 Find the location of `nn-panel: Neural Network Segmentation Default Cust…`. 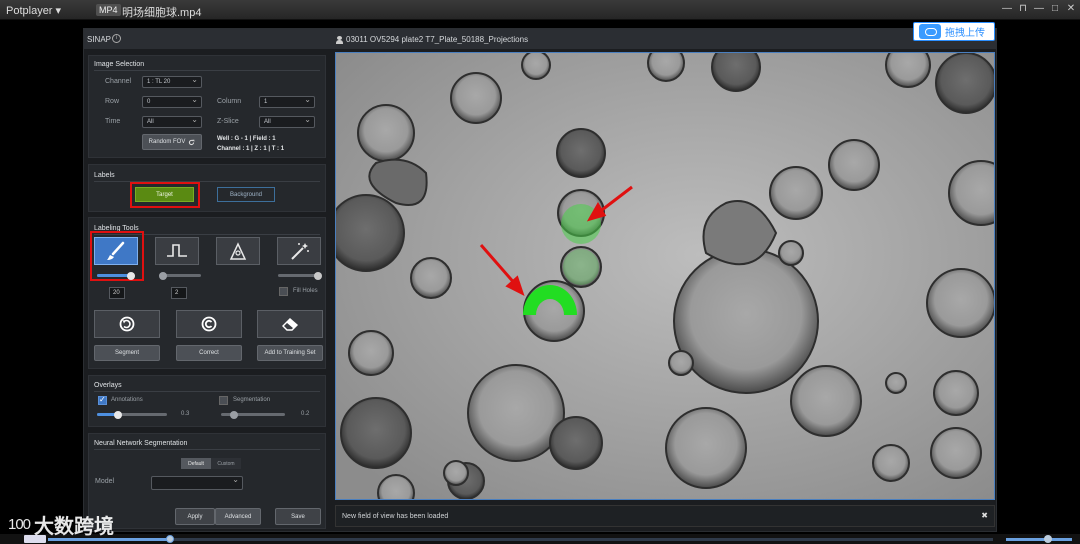

nn-panel: Neural Network Segmentation Default Cust… is located at coordinates (207, 481).